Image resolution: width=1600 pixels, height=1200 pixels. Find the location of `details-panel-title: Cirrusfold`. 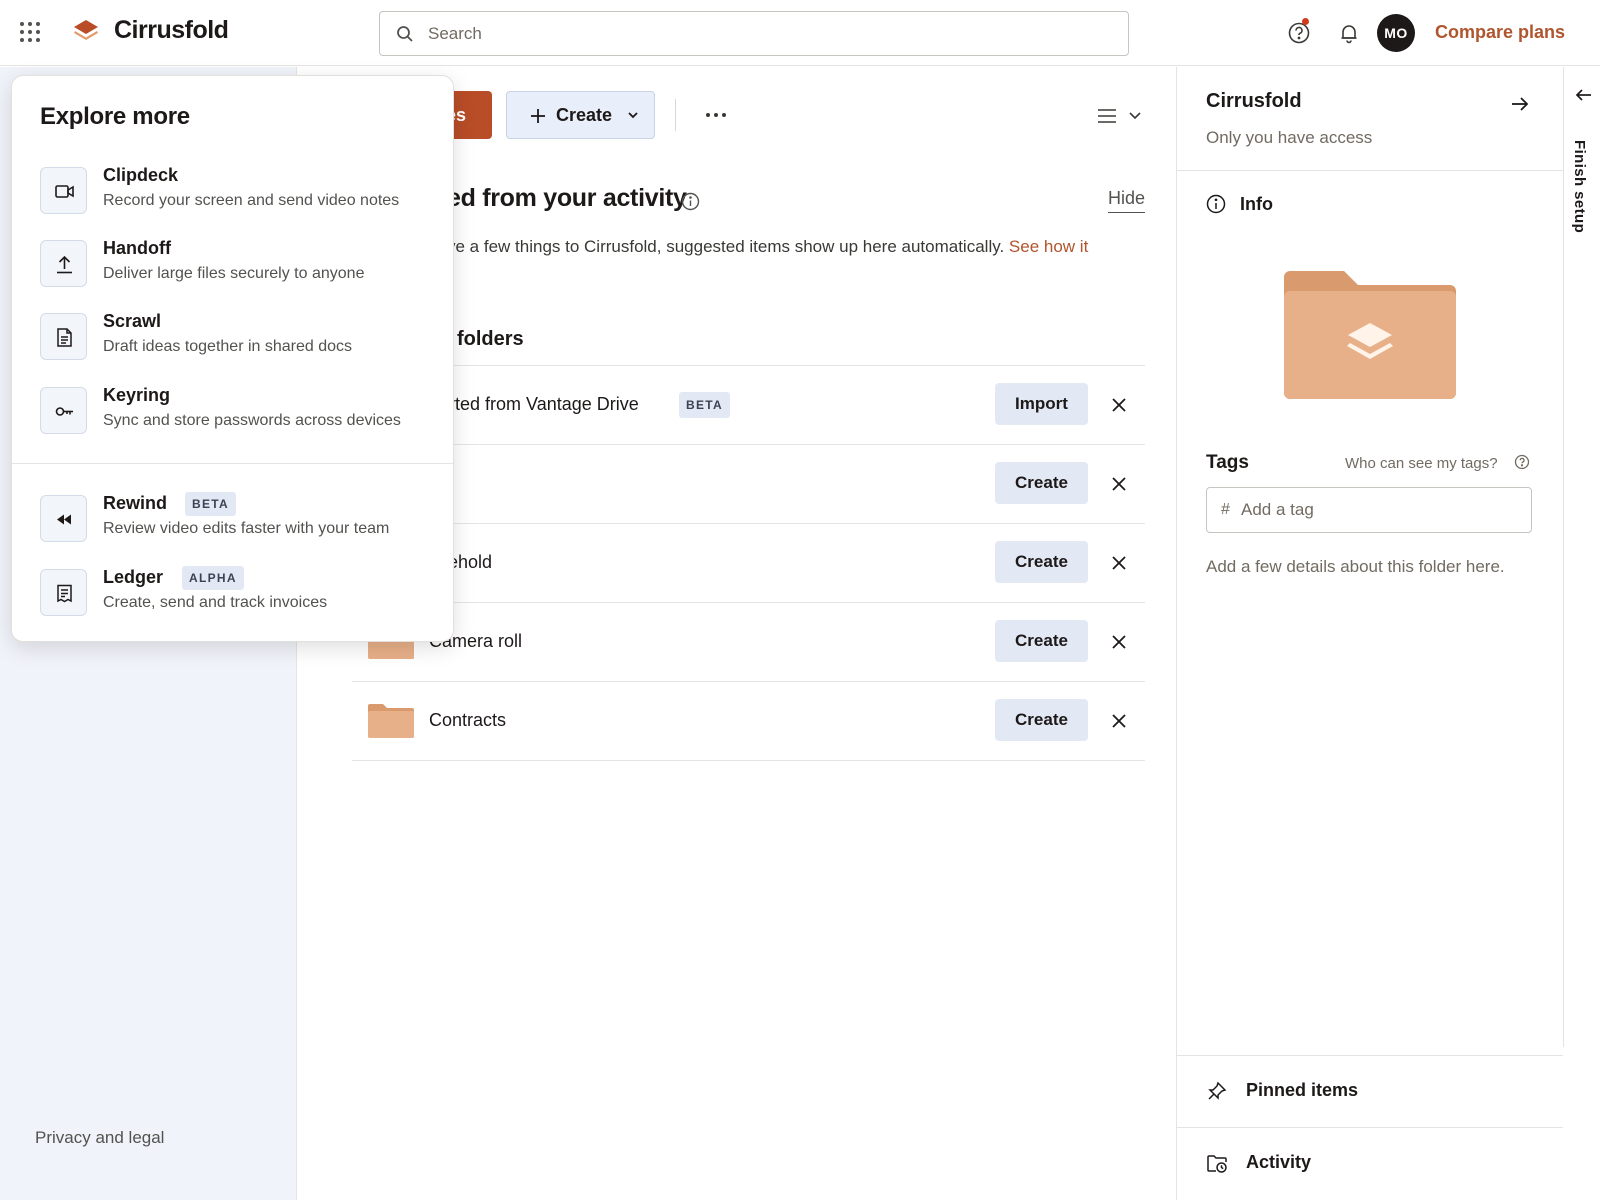

details-panel-title: Cirrusfold is located at coordinates (1254, 101).